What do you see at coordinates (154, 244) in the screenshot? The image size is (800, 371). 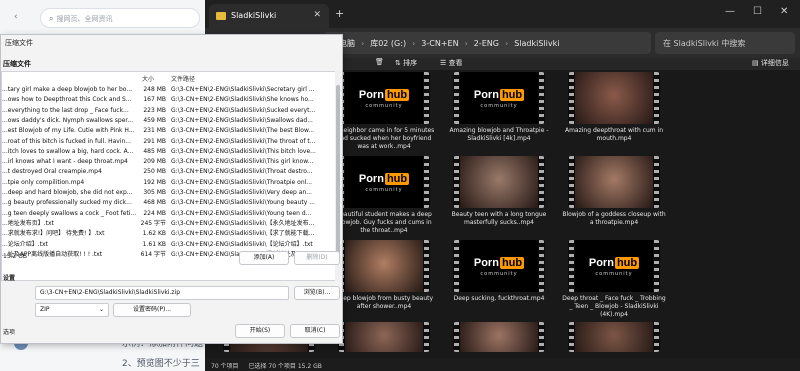 I see `row-size: 1.61 KB` at bounding box center [154, 244].